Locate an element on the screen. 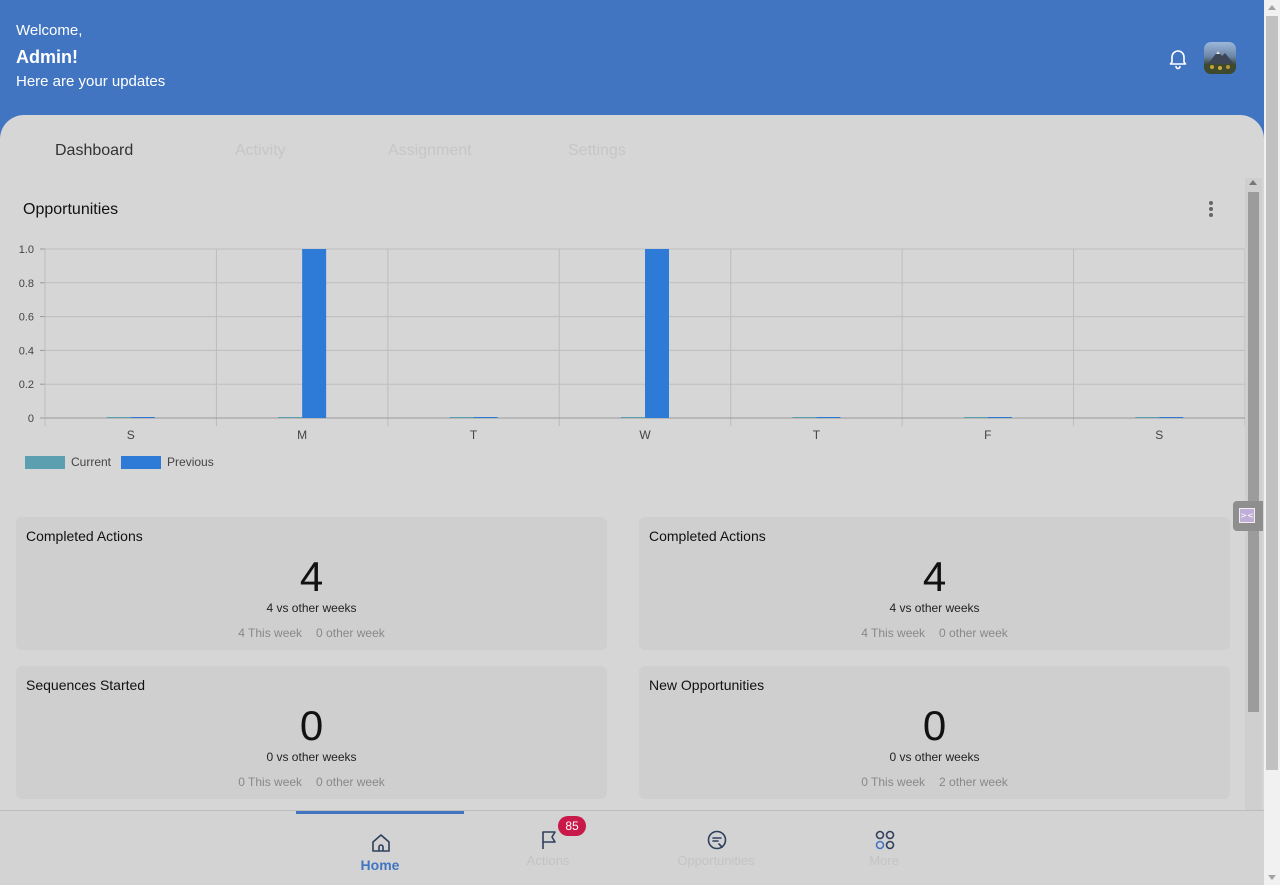 The width and height of the screenshot is (1280, 885). nav-home-label: Home is located at coordinates (380, 865).